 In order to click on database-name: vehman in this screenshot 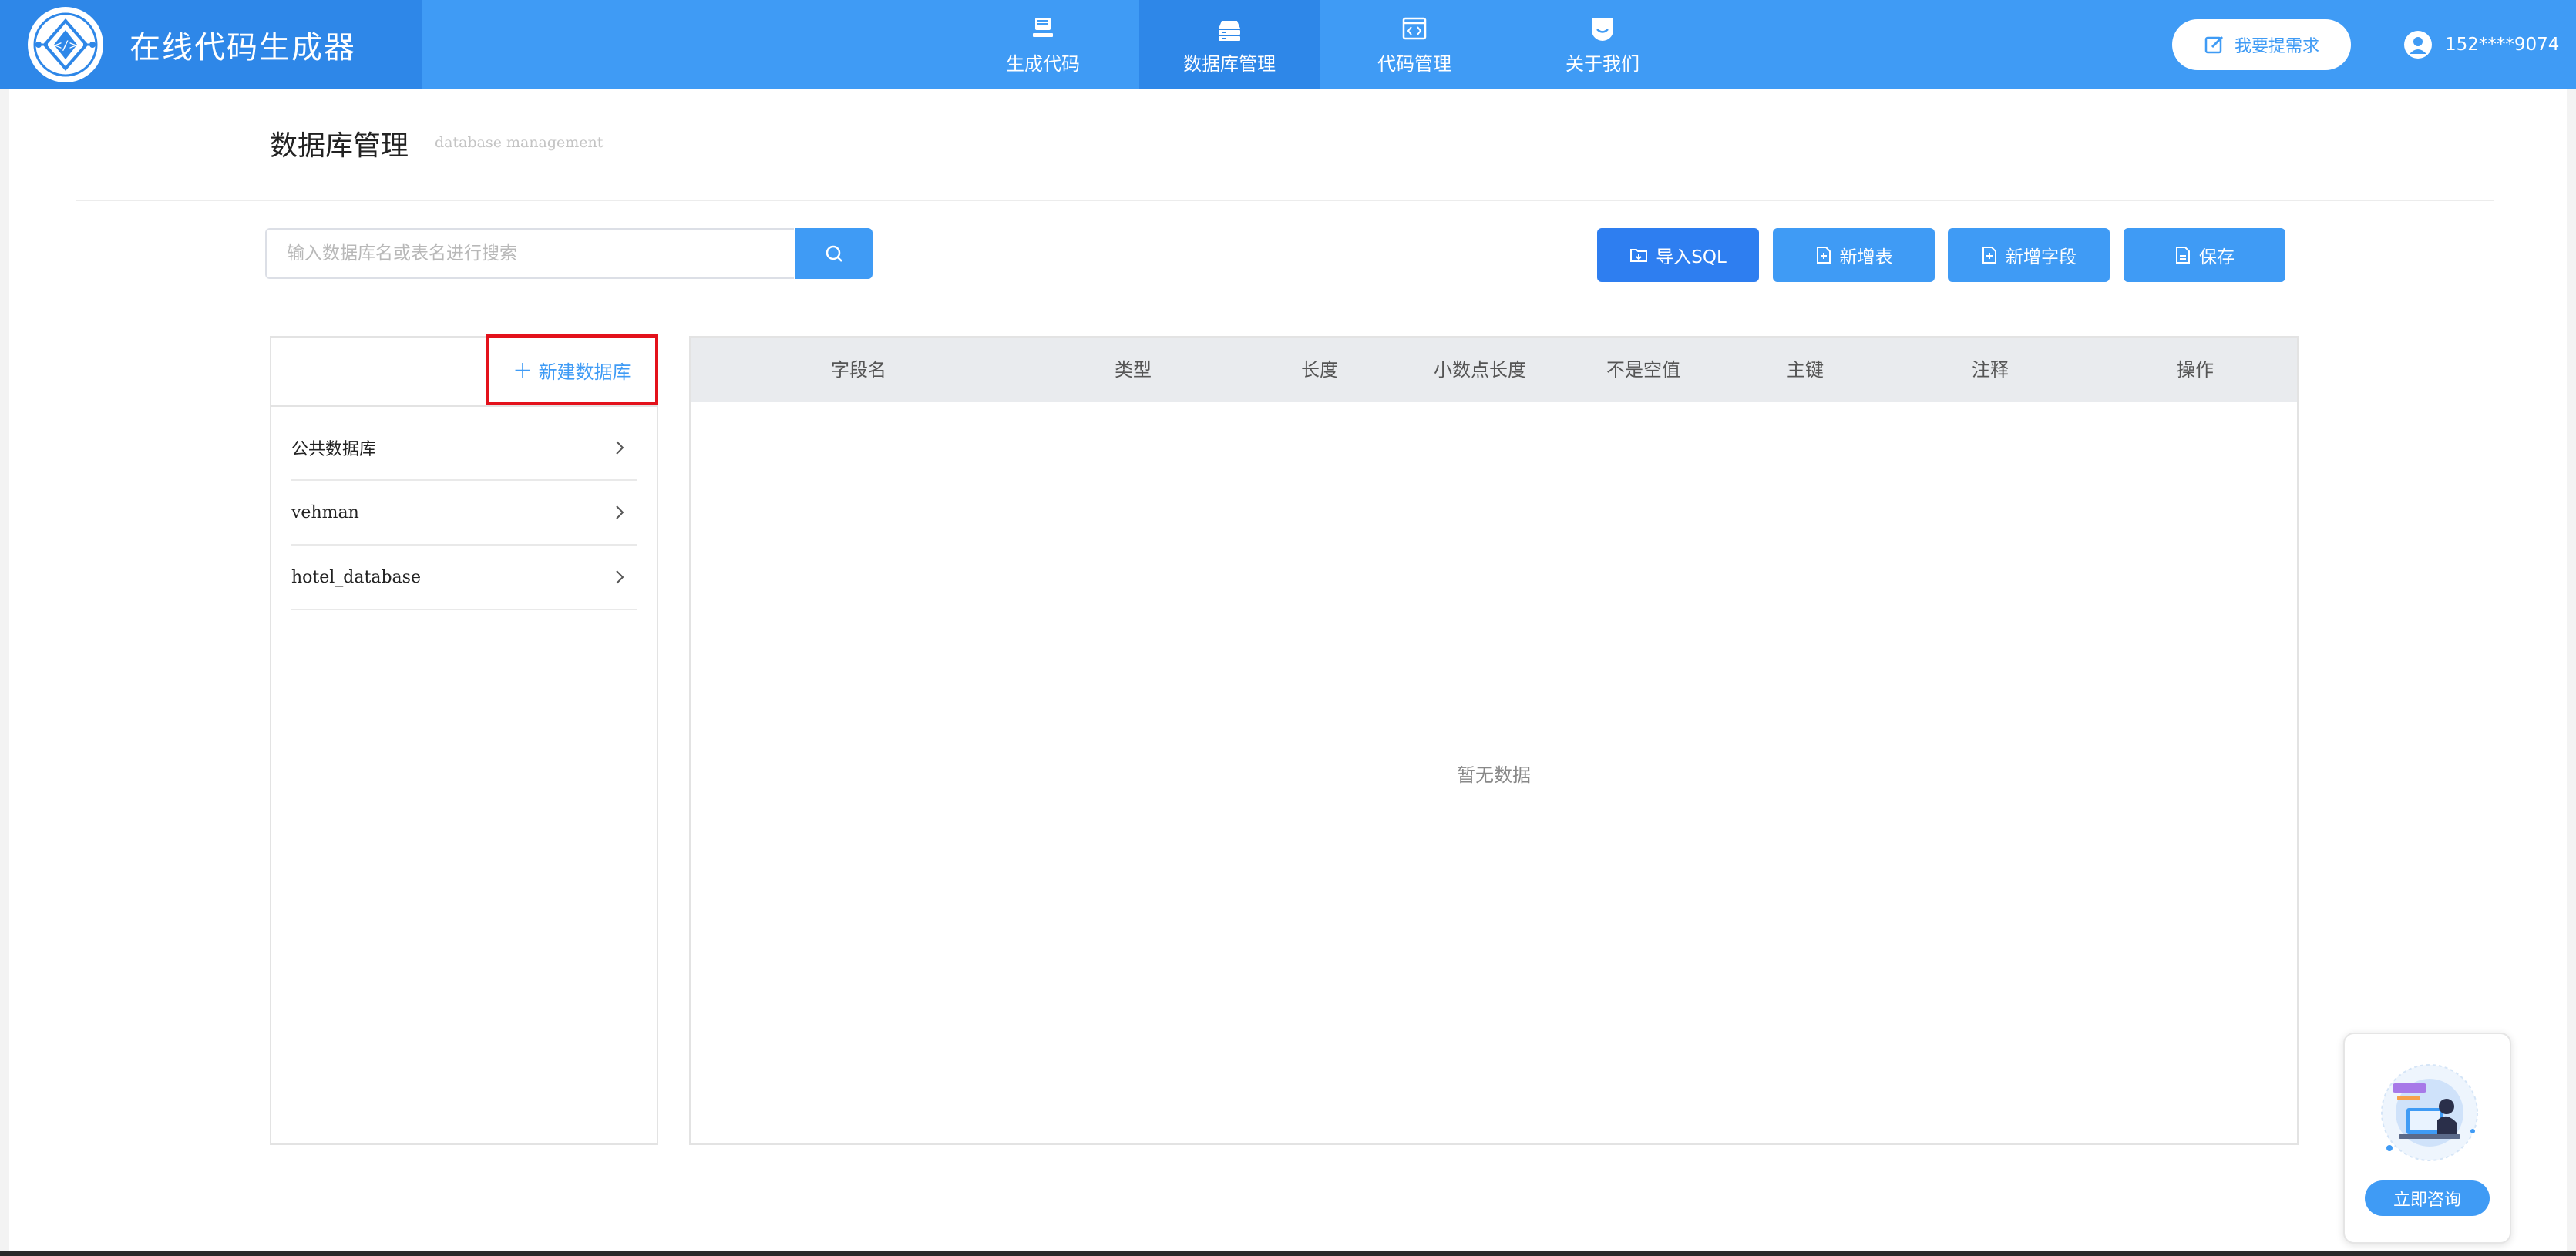, I will do `click(325, 512)`.